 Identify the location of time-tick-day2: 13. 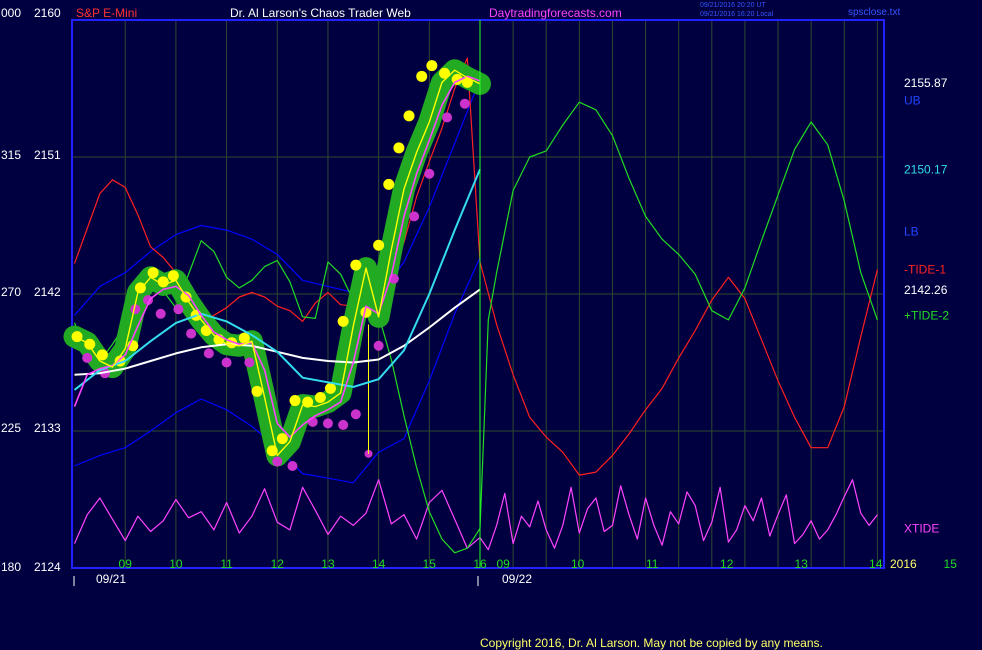
(802, 564).